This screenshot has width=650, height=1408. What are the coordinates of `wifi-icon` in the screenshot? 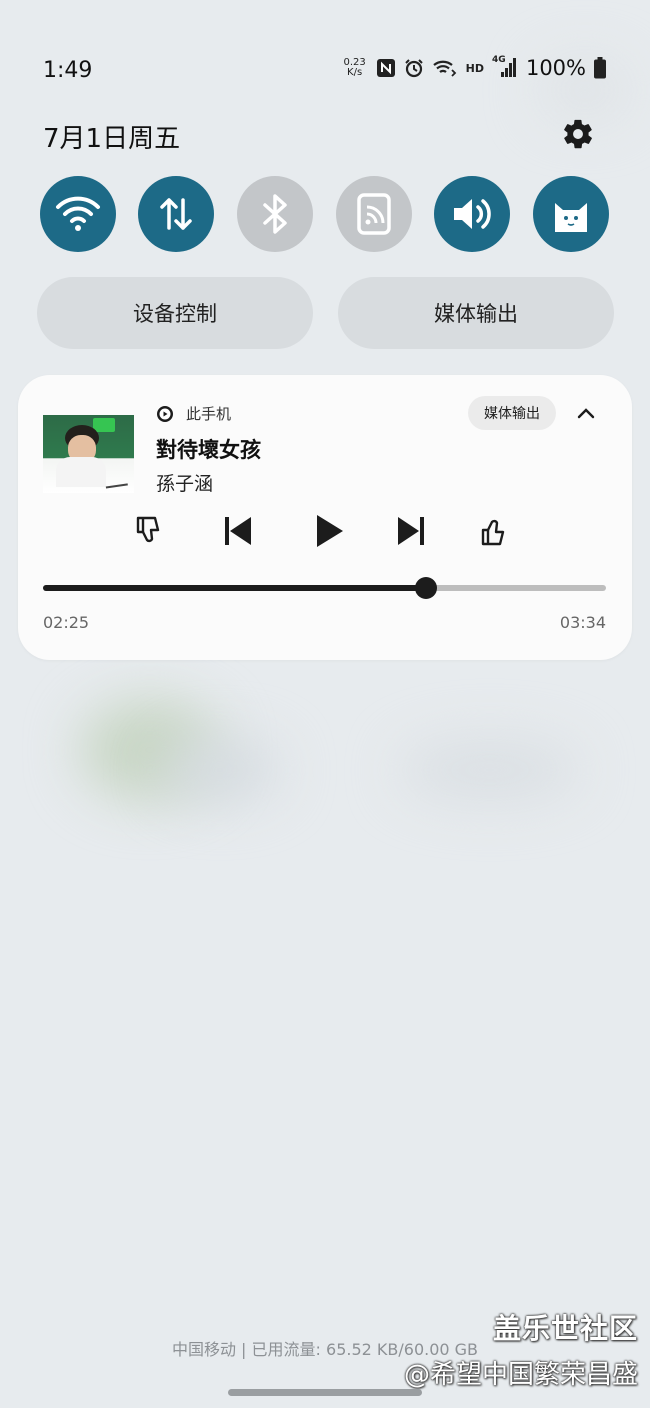 It's located at (78, 213).